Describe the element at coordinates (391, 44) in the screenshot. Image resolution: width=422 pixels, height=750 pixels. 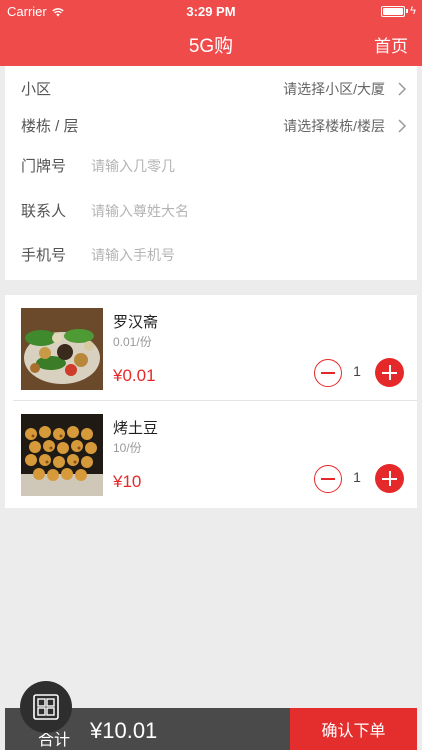
I see `home-link: 首页` at that location.